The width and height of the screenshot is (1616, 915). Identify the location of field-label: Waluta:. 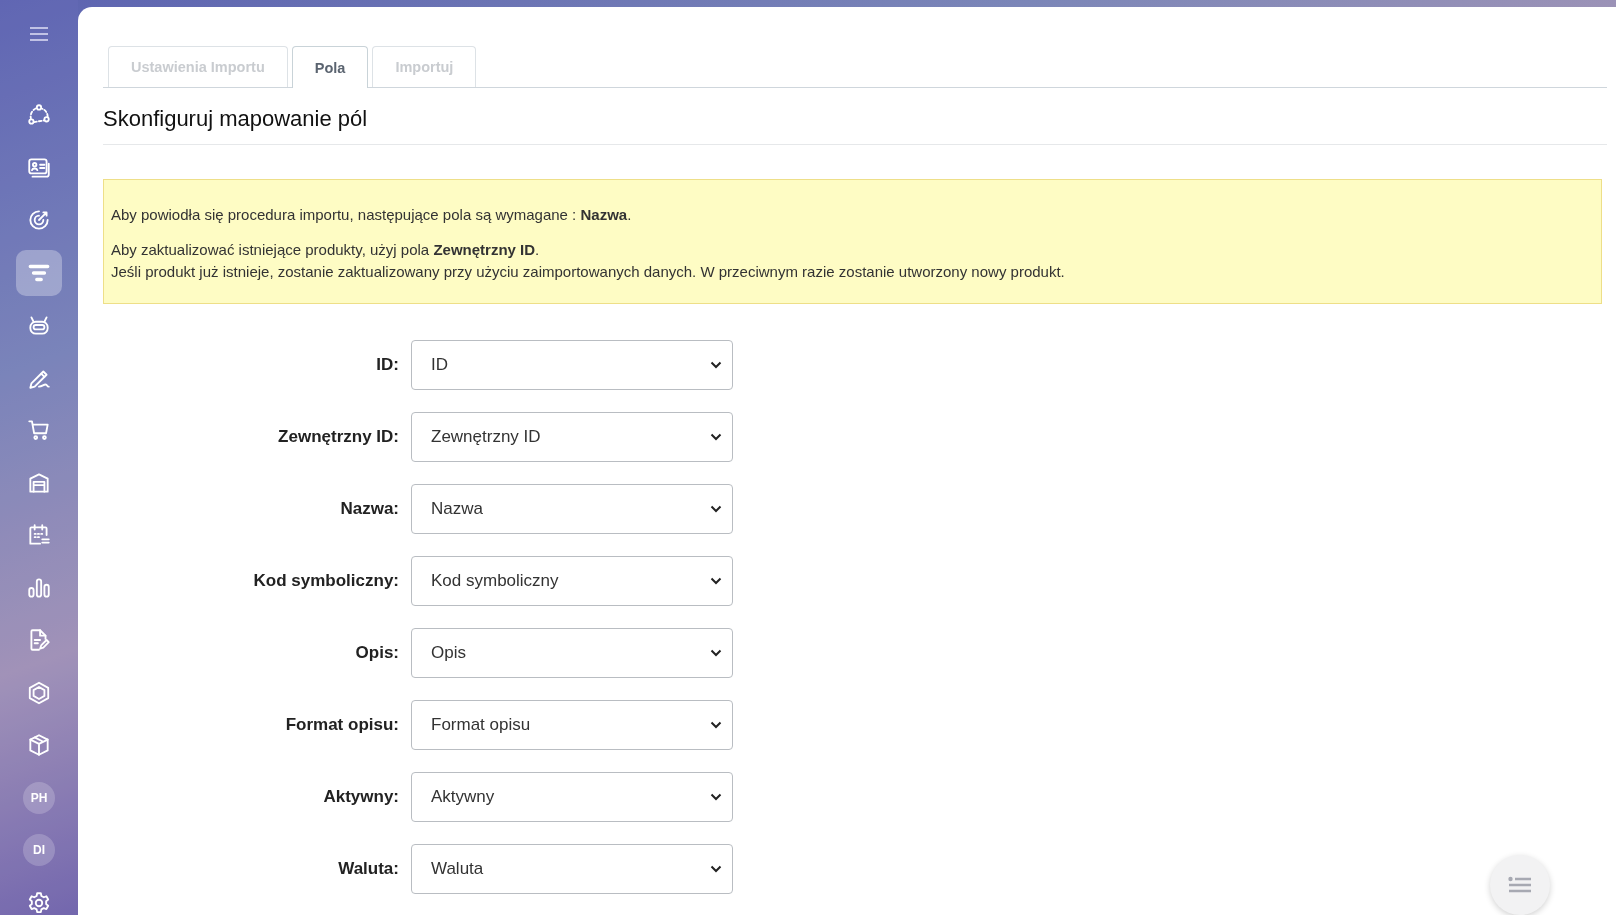
(368, 869).